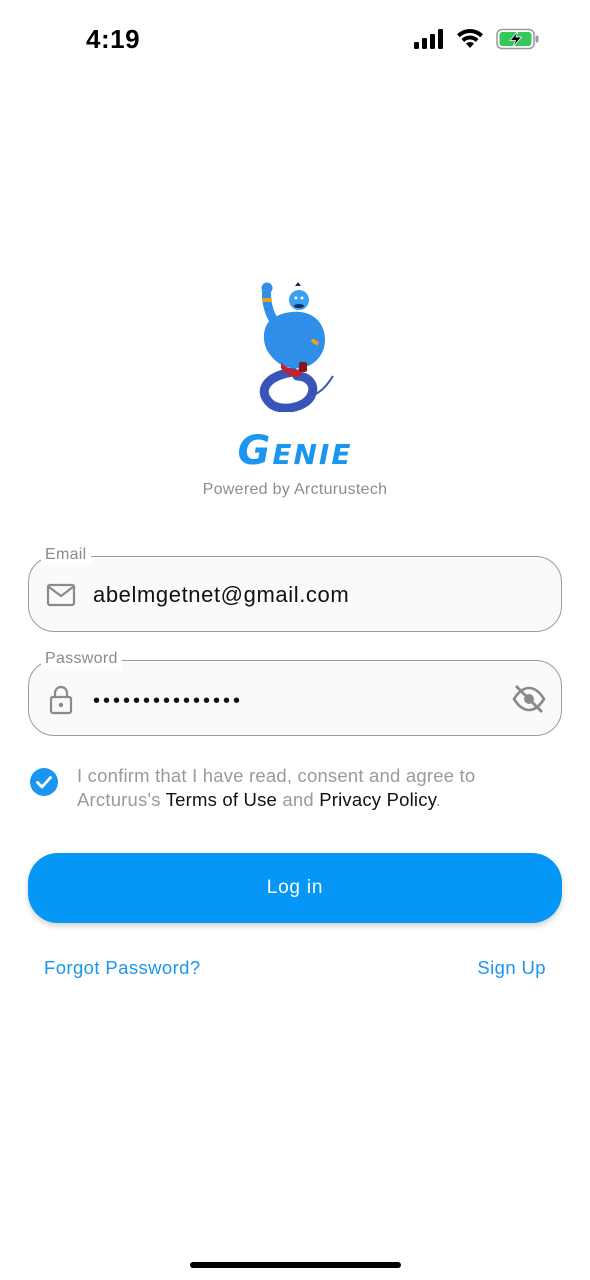  What do you see at coordinates (295, 888) in the screenshot?
I see `login-button: Log in` at bounding box center [295, 888].